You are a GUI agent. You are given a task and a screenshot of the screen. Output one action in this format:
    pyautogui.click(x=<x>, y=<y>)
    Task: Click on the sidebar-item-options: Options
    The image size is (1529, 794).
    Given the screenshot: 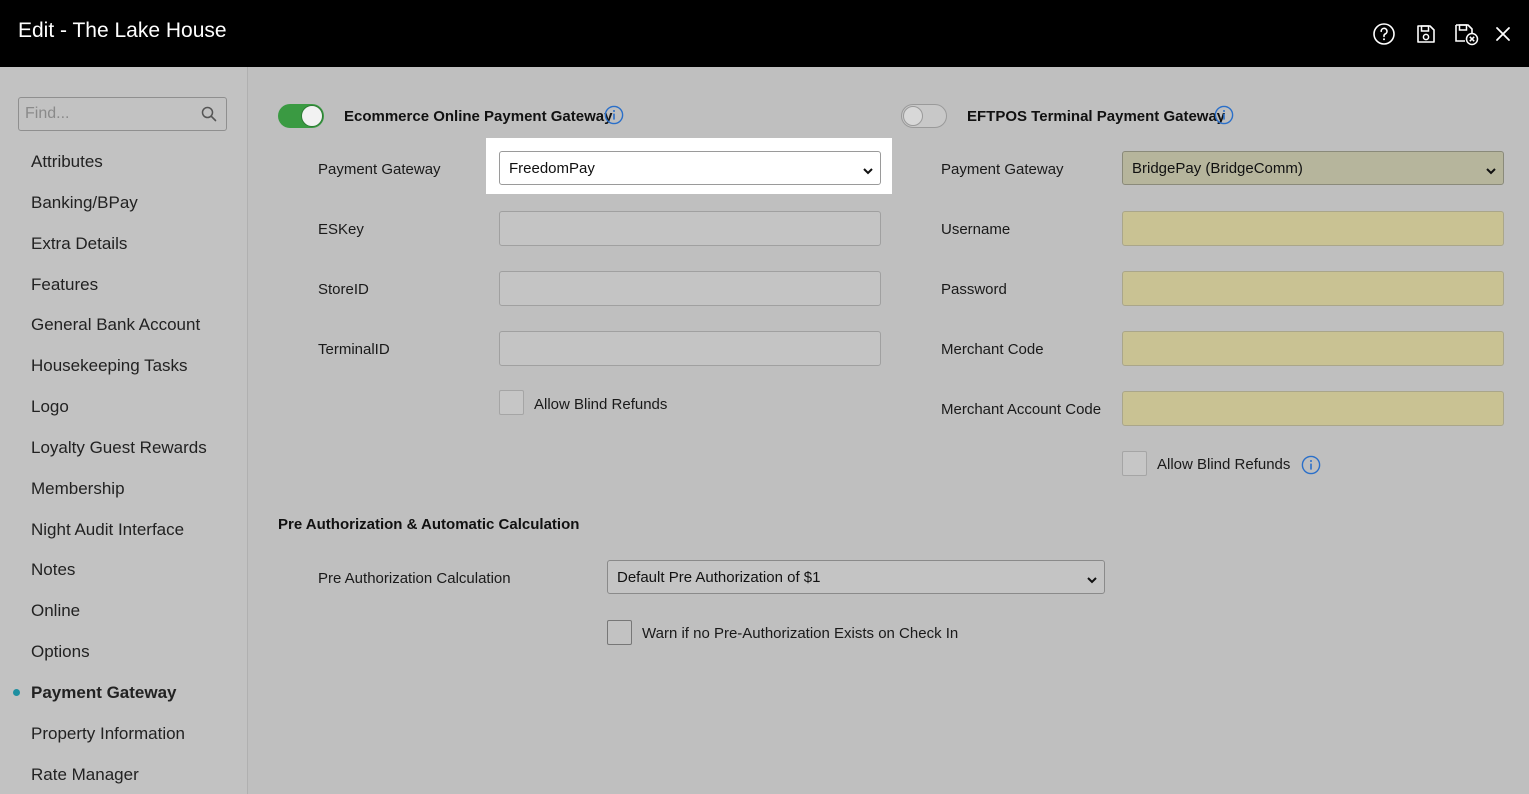 What is the action you would take?
    pyautogui.click(x=60, y=652)
    